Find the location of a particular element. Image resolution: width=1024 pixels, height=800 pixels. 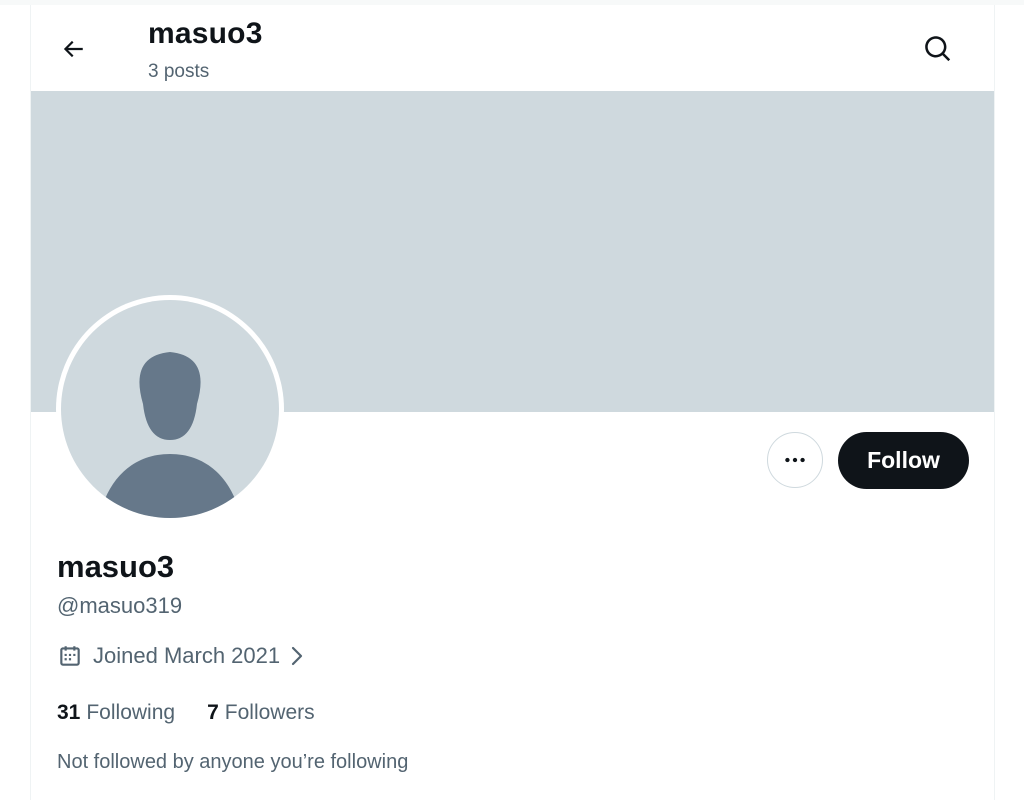

search-button is located at coordinates (938, 49).